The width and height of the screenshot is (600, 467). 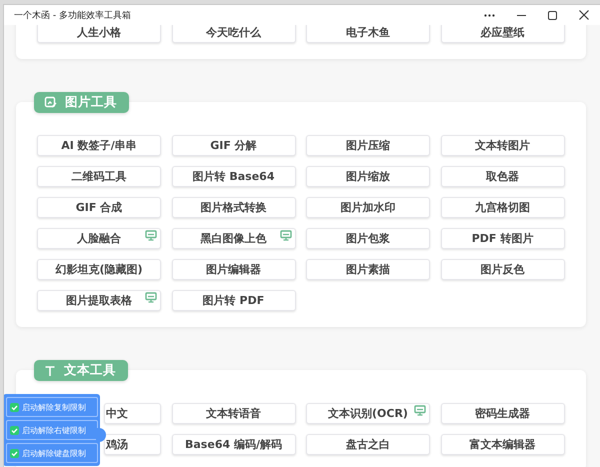 What do you see at coordinates (99, 269) in the screenshot?
I see `tool-button: 幻影坦克(隐藏图)` at bounding box center [99, 269].